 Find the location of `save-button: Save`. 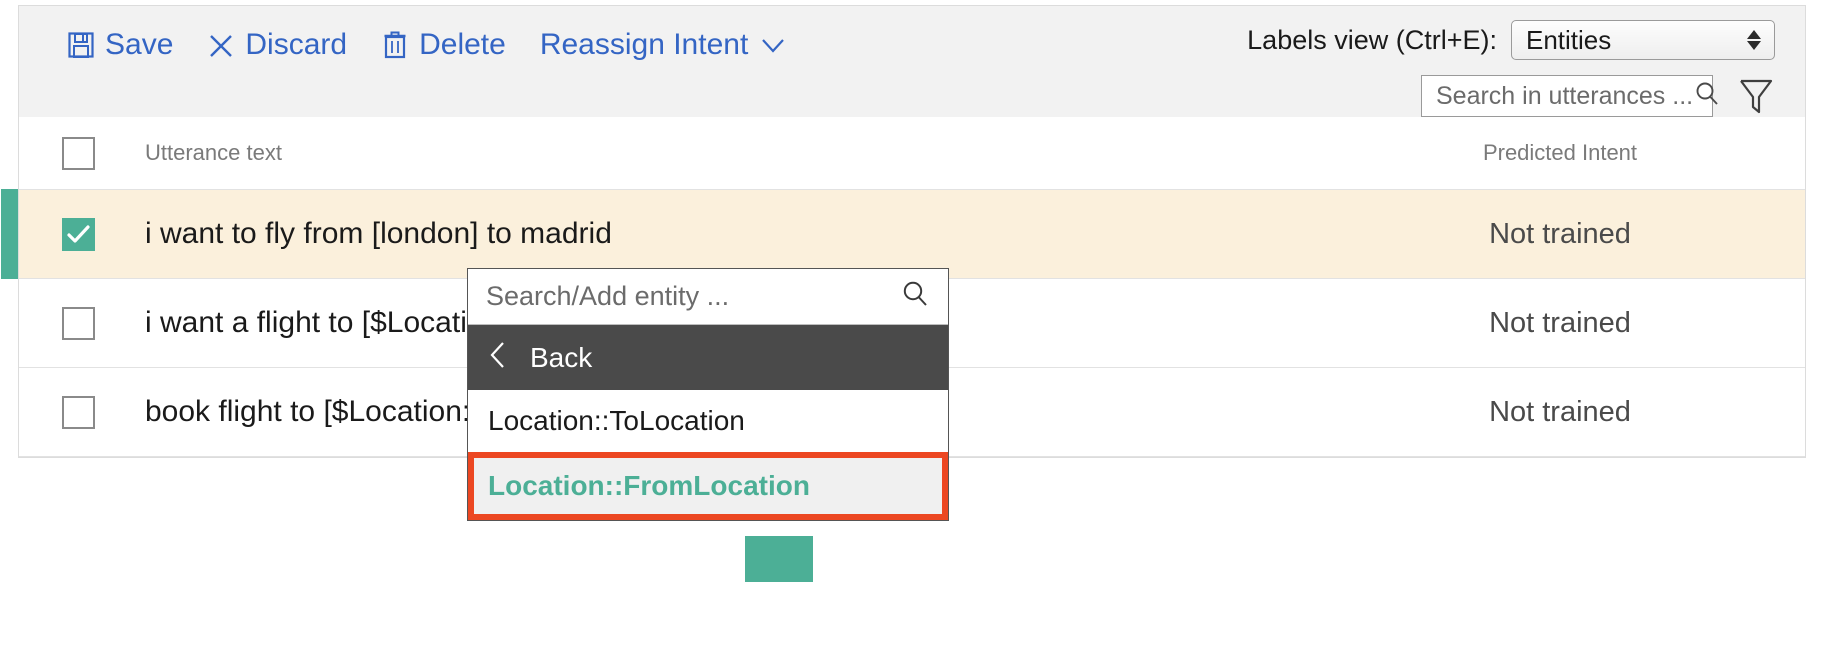

save-button: Save is located at coordinates (120, 45).